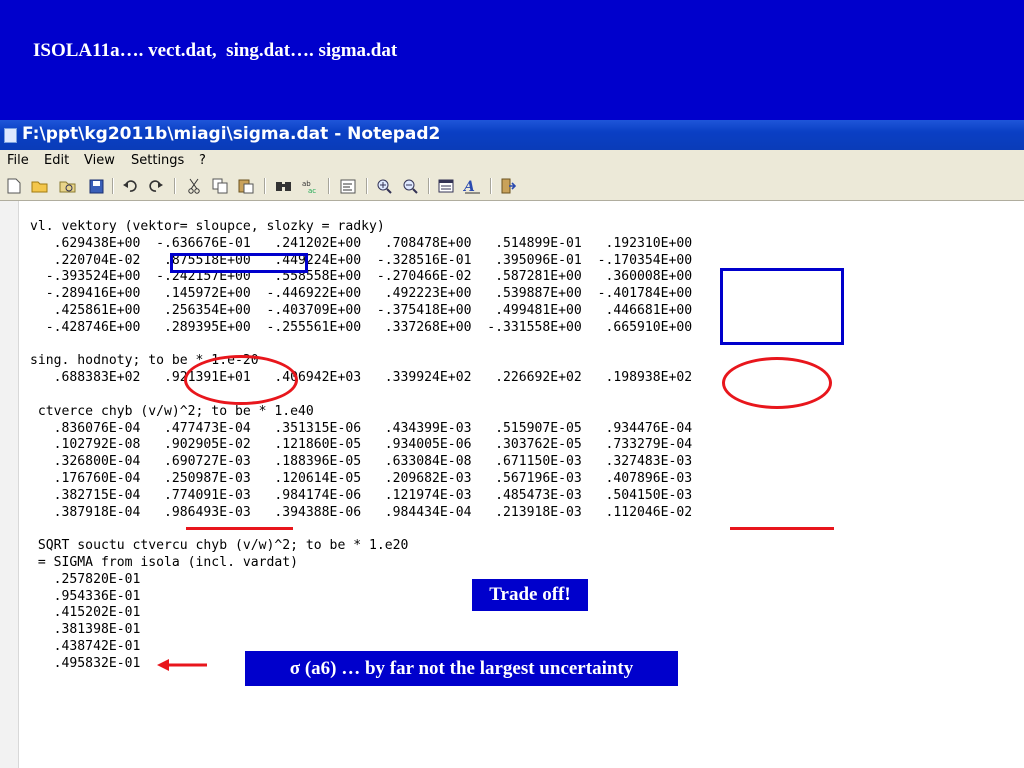  Describe the element at coordinates (130, 186) in the screenshot. I see `undo-icon` at that location.